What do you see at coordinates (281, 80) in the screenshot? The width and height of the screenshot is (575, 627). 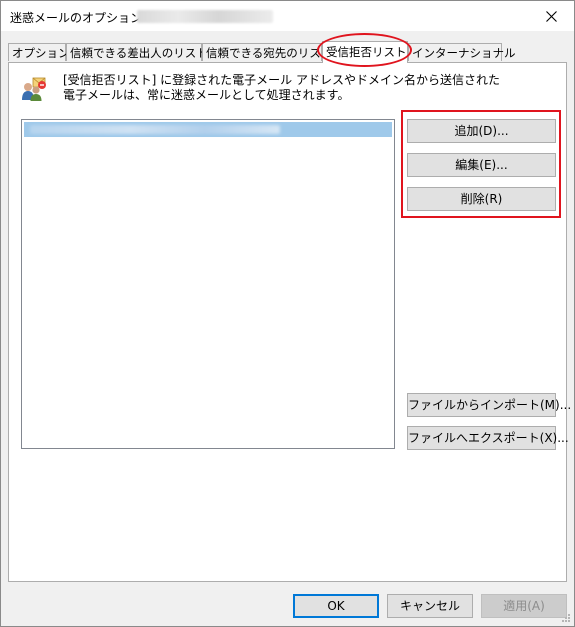 I see `description-line-1: [受信拒否リスト] に登録された電子メール アドレスやドメイン名から送信された` at bounding box center [281, 80].